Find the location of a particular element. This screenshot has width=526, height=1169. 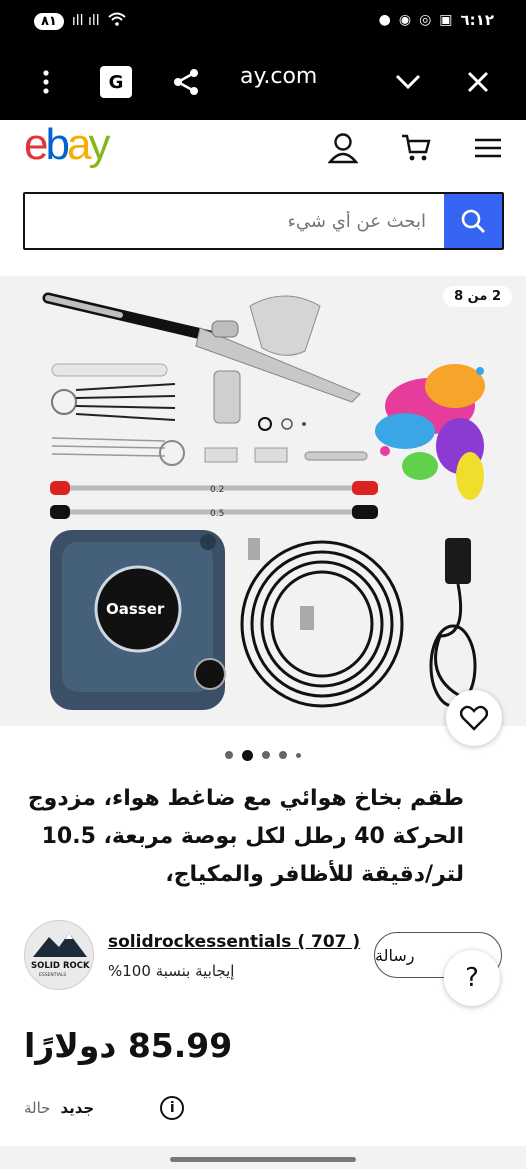

signal-icon: ıll ıll is located at coordinates (85, 21).